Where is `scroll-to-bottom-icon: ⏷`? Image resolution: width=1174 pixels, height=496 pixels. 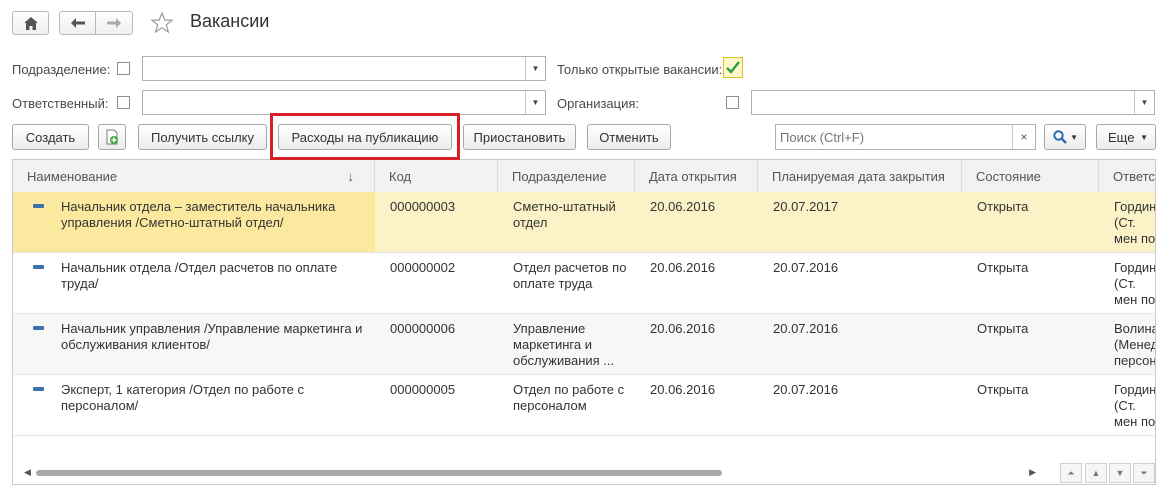
scroll-to-bottom-icon: ⏷ is located at coordinates (1144, 473).